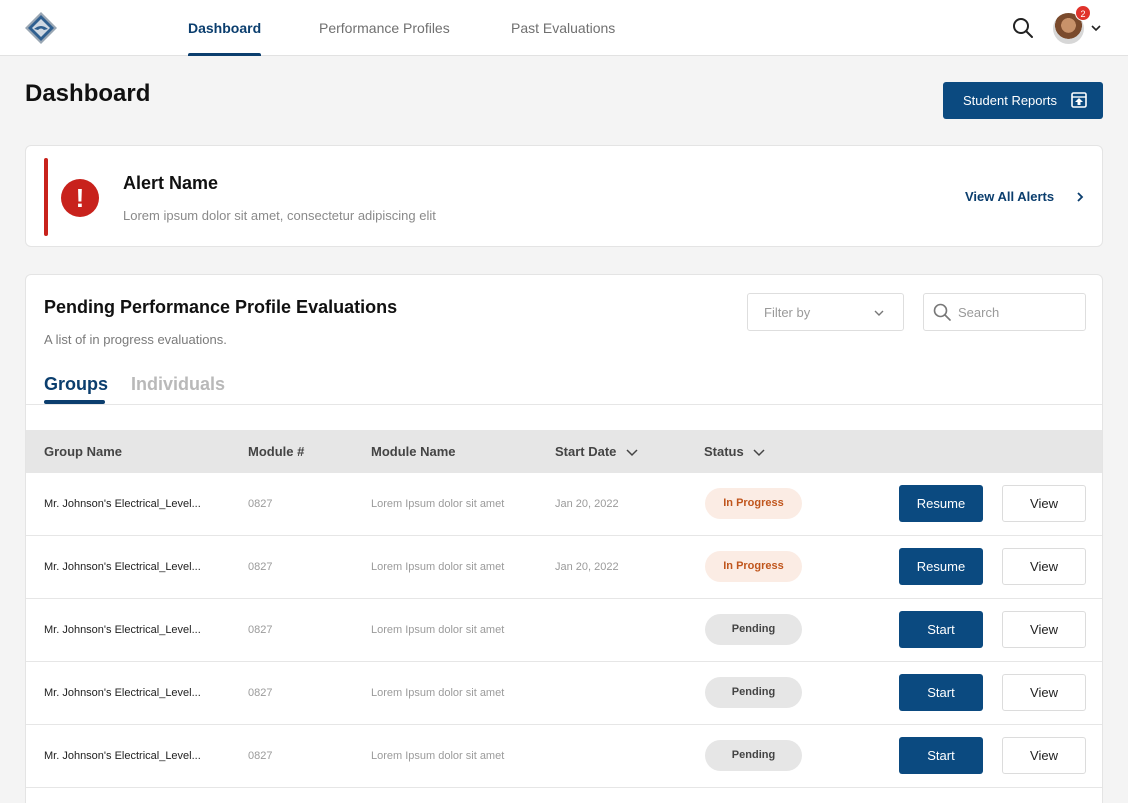 The height and width of the screenshot is (803, 1128). I want to click on section-title: Pending Performance Profile Evaluations, so click(221, 307).